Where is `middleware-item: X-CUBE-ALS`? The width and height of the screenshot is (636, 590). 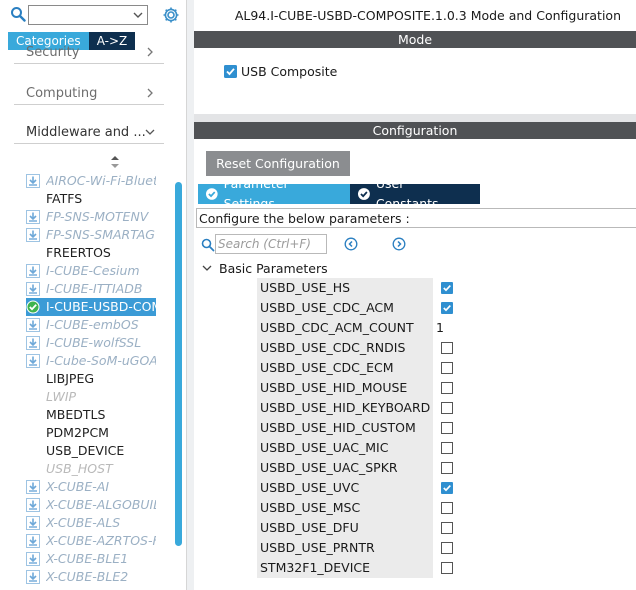
middleware-item: X-CUBE-ALS is located at coordinates (91, 523).